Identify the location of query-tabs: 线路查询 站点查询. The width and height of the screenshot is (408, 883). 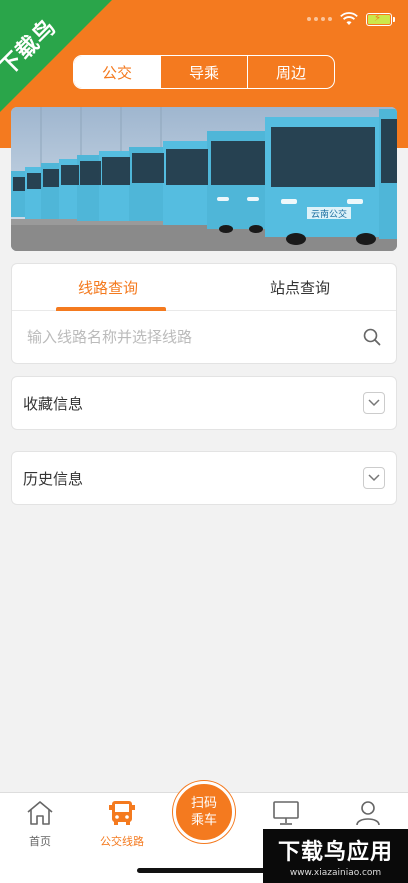
(204, 287).